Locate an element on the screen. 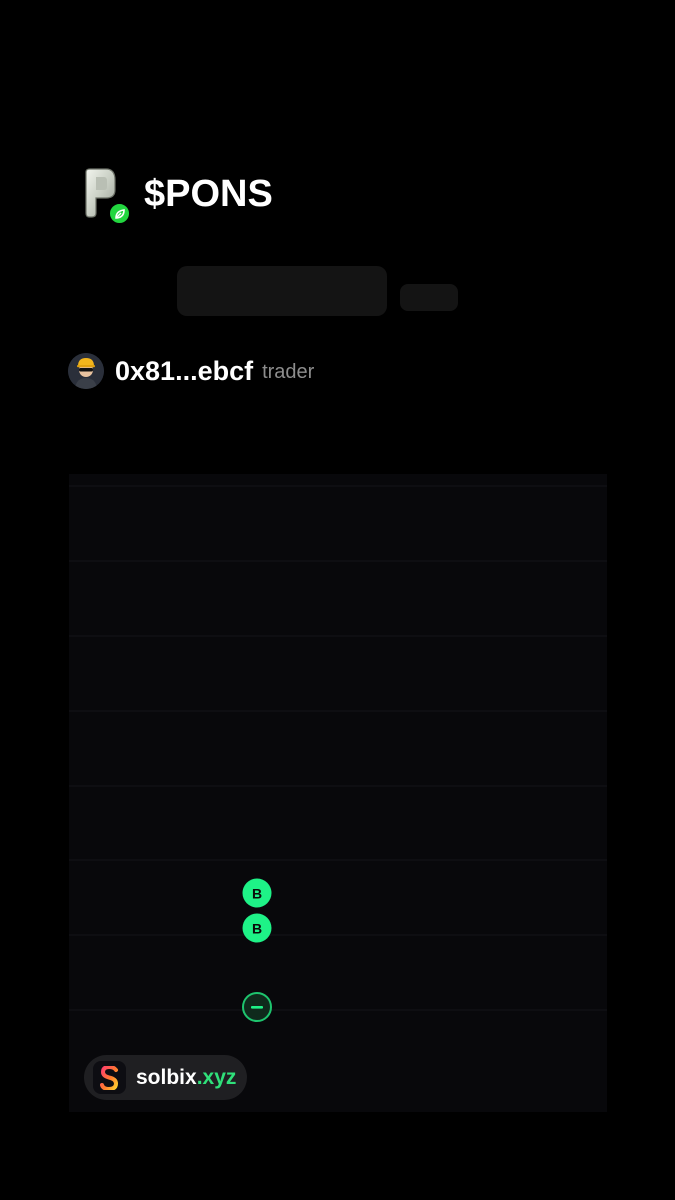 The width and height of the screenshot is (675, 1200). minus-icon is located at coordinates (257, 1007).